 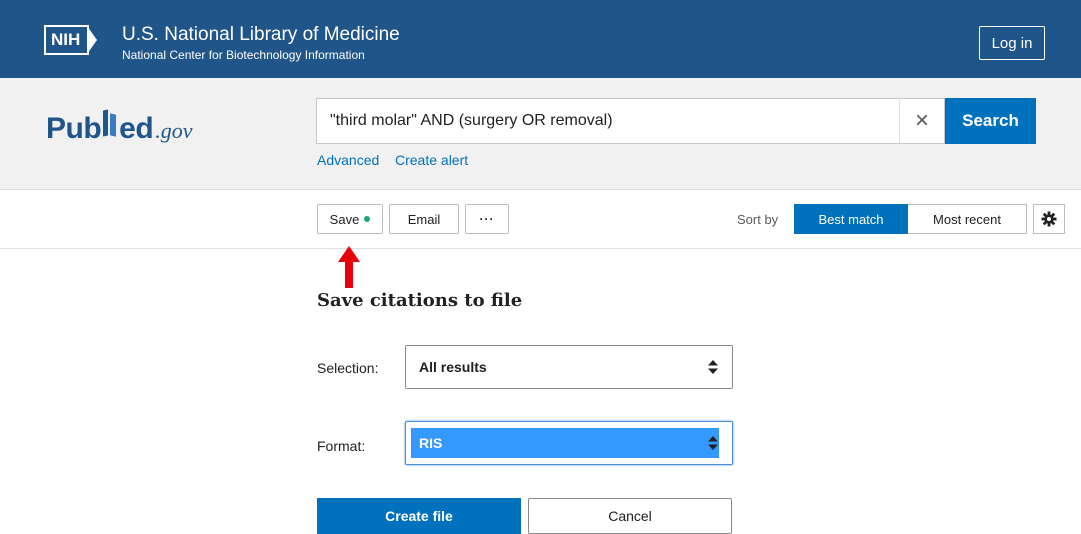 What do you see at coordinates (967, 219) in the screenshot?
I see `sort-most-recent-button: Most recent` at bounding box center [967, 219].